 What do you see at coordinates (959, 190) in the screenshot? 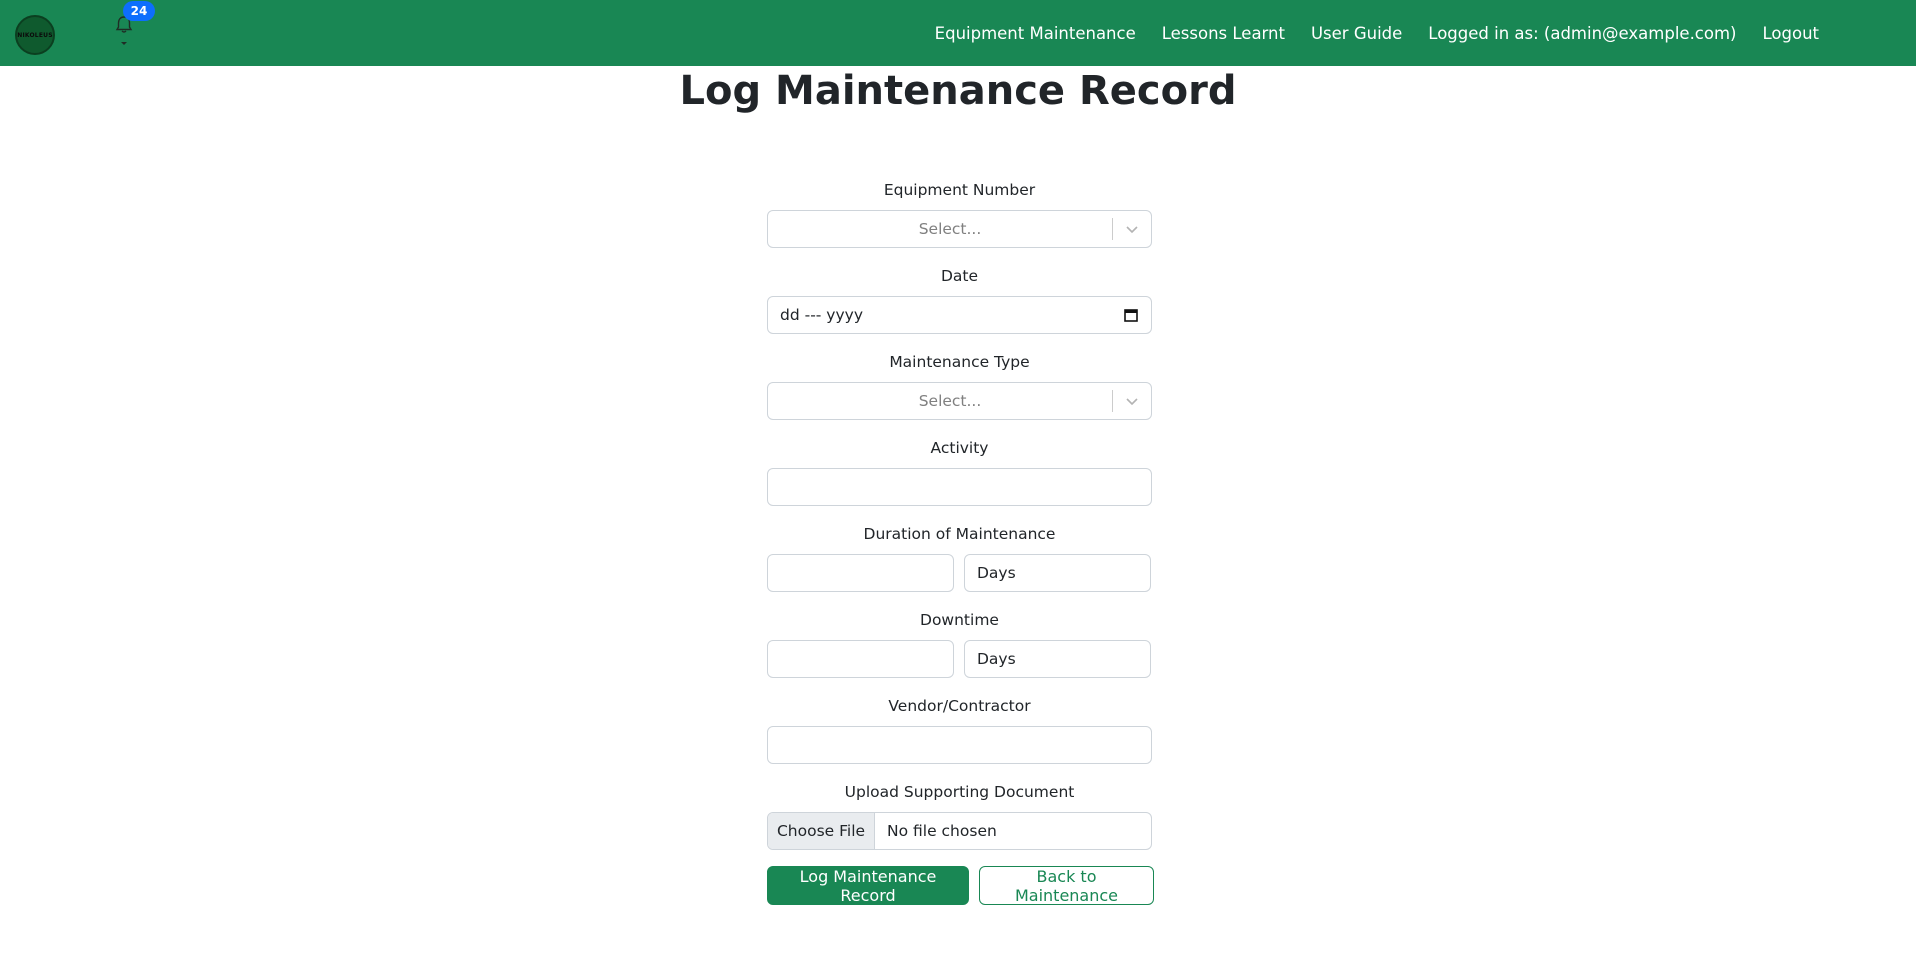
I see `equipment-number-label: Equipment Number` at bounding box center [959, 190].